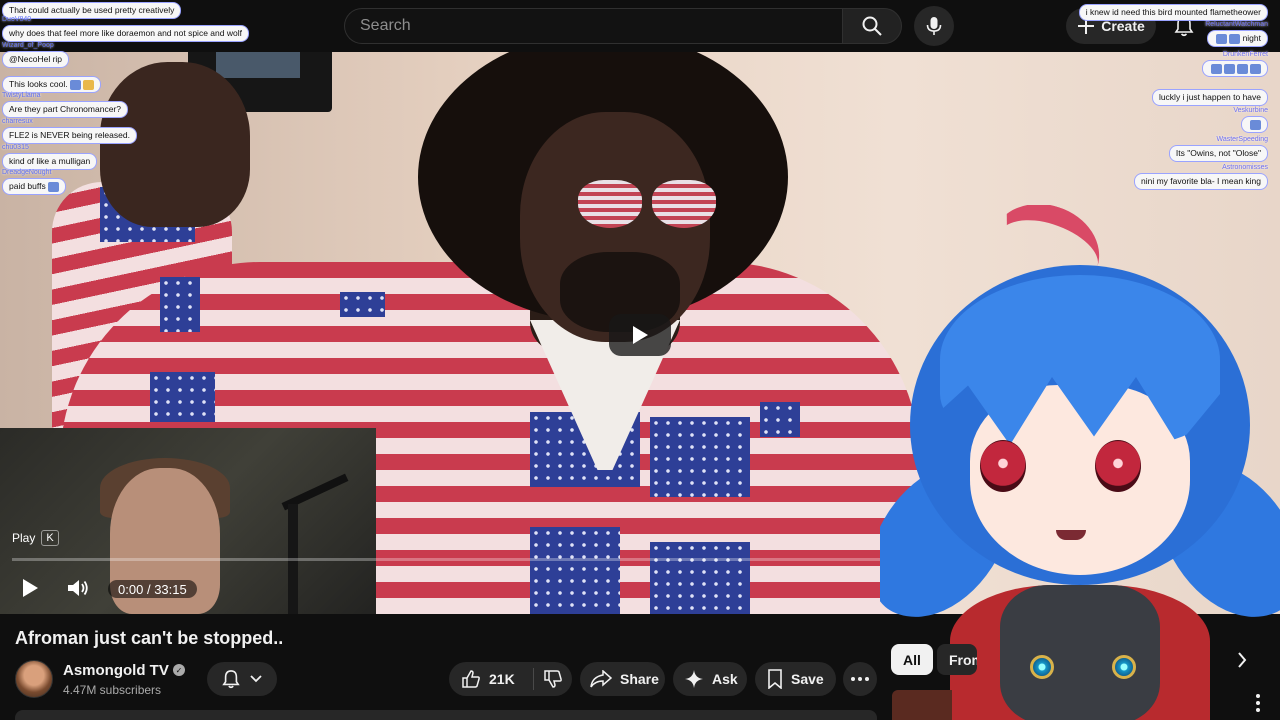 This screenshot has height=720, width=1280. Describe the element at coordinates (1218, 153) in the screenshot. I see `chat-text: Its "Owins, not "Olose"` at that location.